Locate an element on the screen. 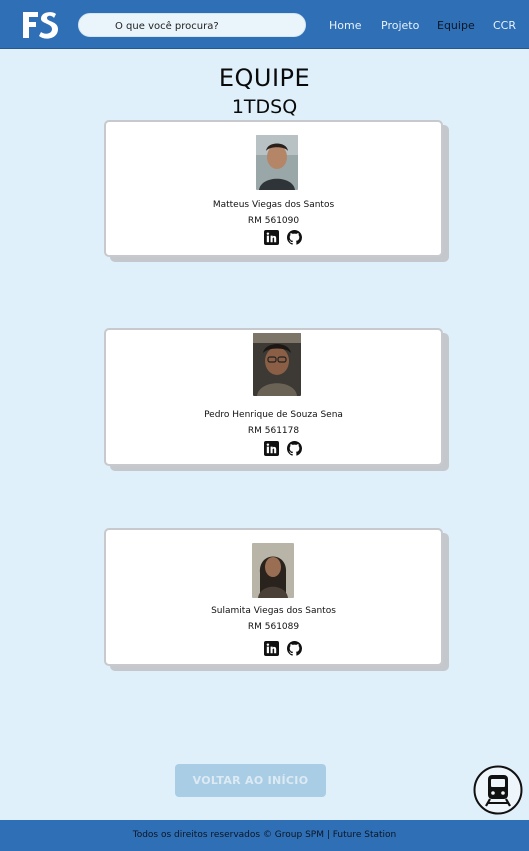  nav-ccr: CCR is located at coordinates (504, 25).